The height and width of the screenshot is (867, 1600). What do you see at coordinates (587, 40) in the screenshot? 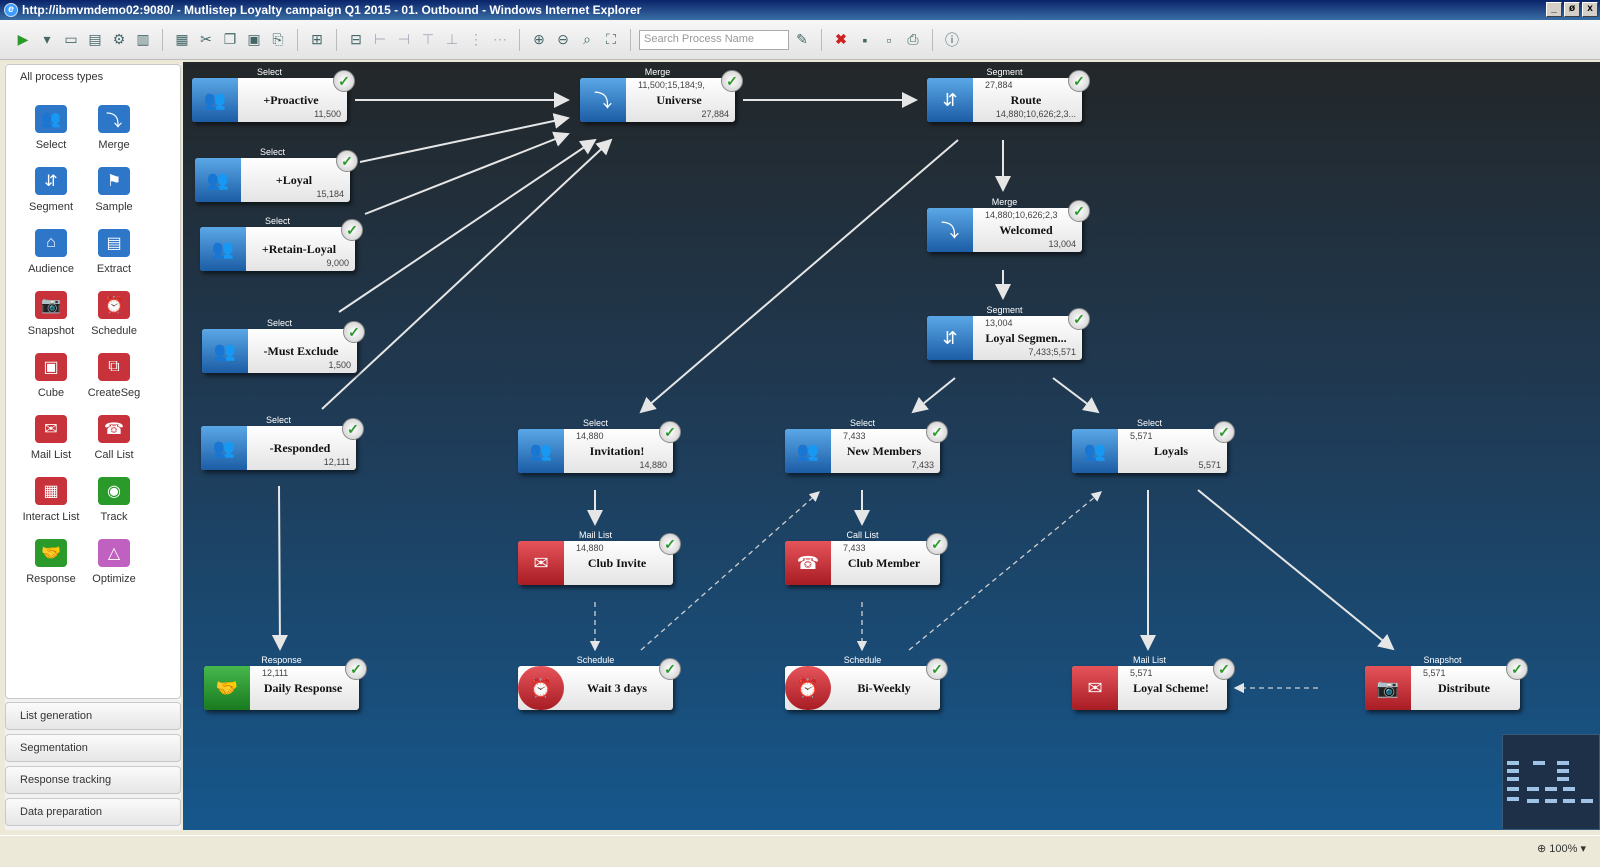
I see `zoom-icon: ⌕` at bounding box center [587, 40].